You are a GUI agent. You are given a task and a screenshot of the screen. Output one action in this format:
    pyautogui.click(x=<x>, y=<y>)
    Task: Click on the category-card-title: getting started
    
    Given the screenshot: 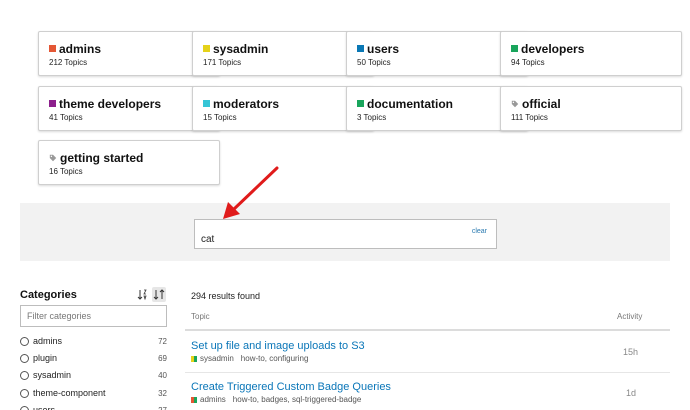 What is the action you would take?
    pyautogui.click(x=102, y=157)
    